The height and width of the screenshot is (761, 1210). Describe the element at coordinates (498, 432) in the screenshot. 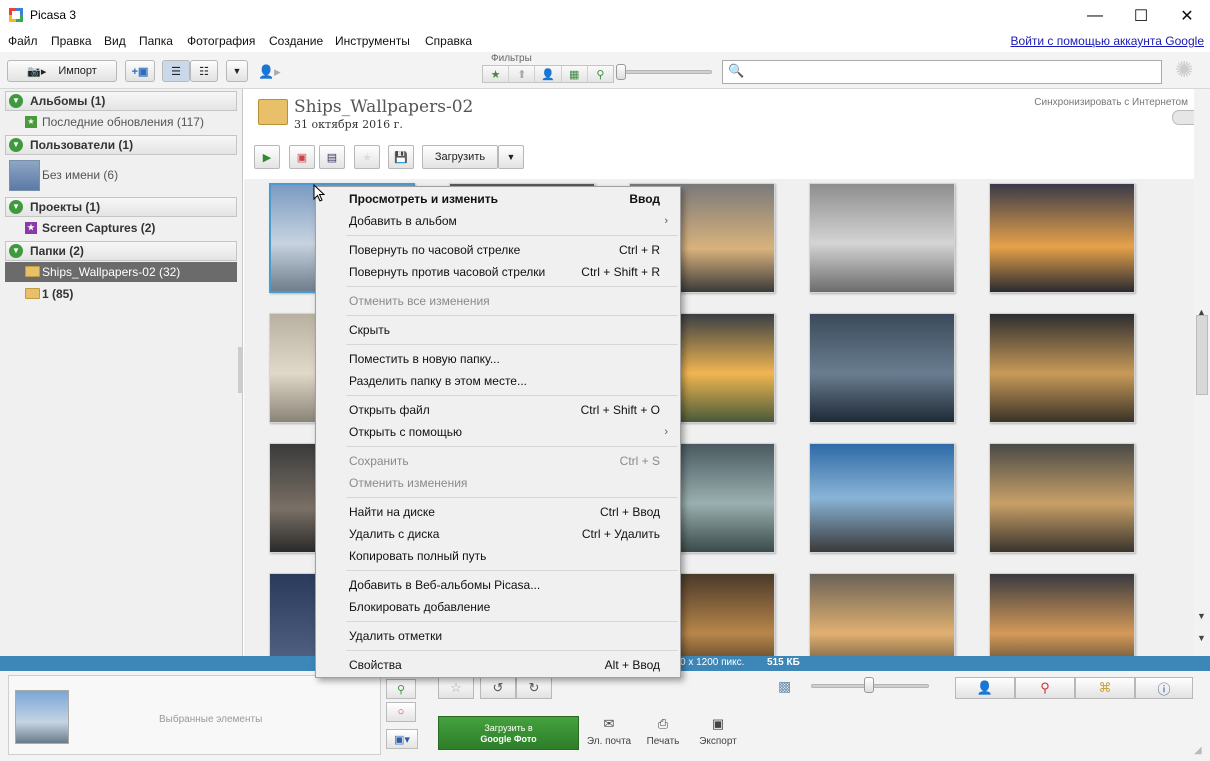

I see `context-menu-item: Открыть с помощью ›` at that location.